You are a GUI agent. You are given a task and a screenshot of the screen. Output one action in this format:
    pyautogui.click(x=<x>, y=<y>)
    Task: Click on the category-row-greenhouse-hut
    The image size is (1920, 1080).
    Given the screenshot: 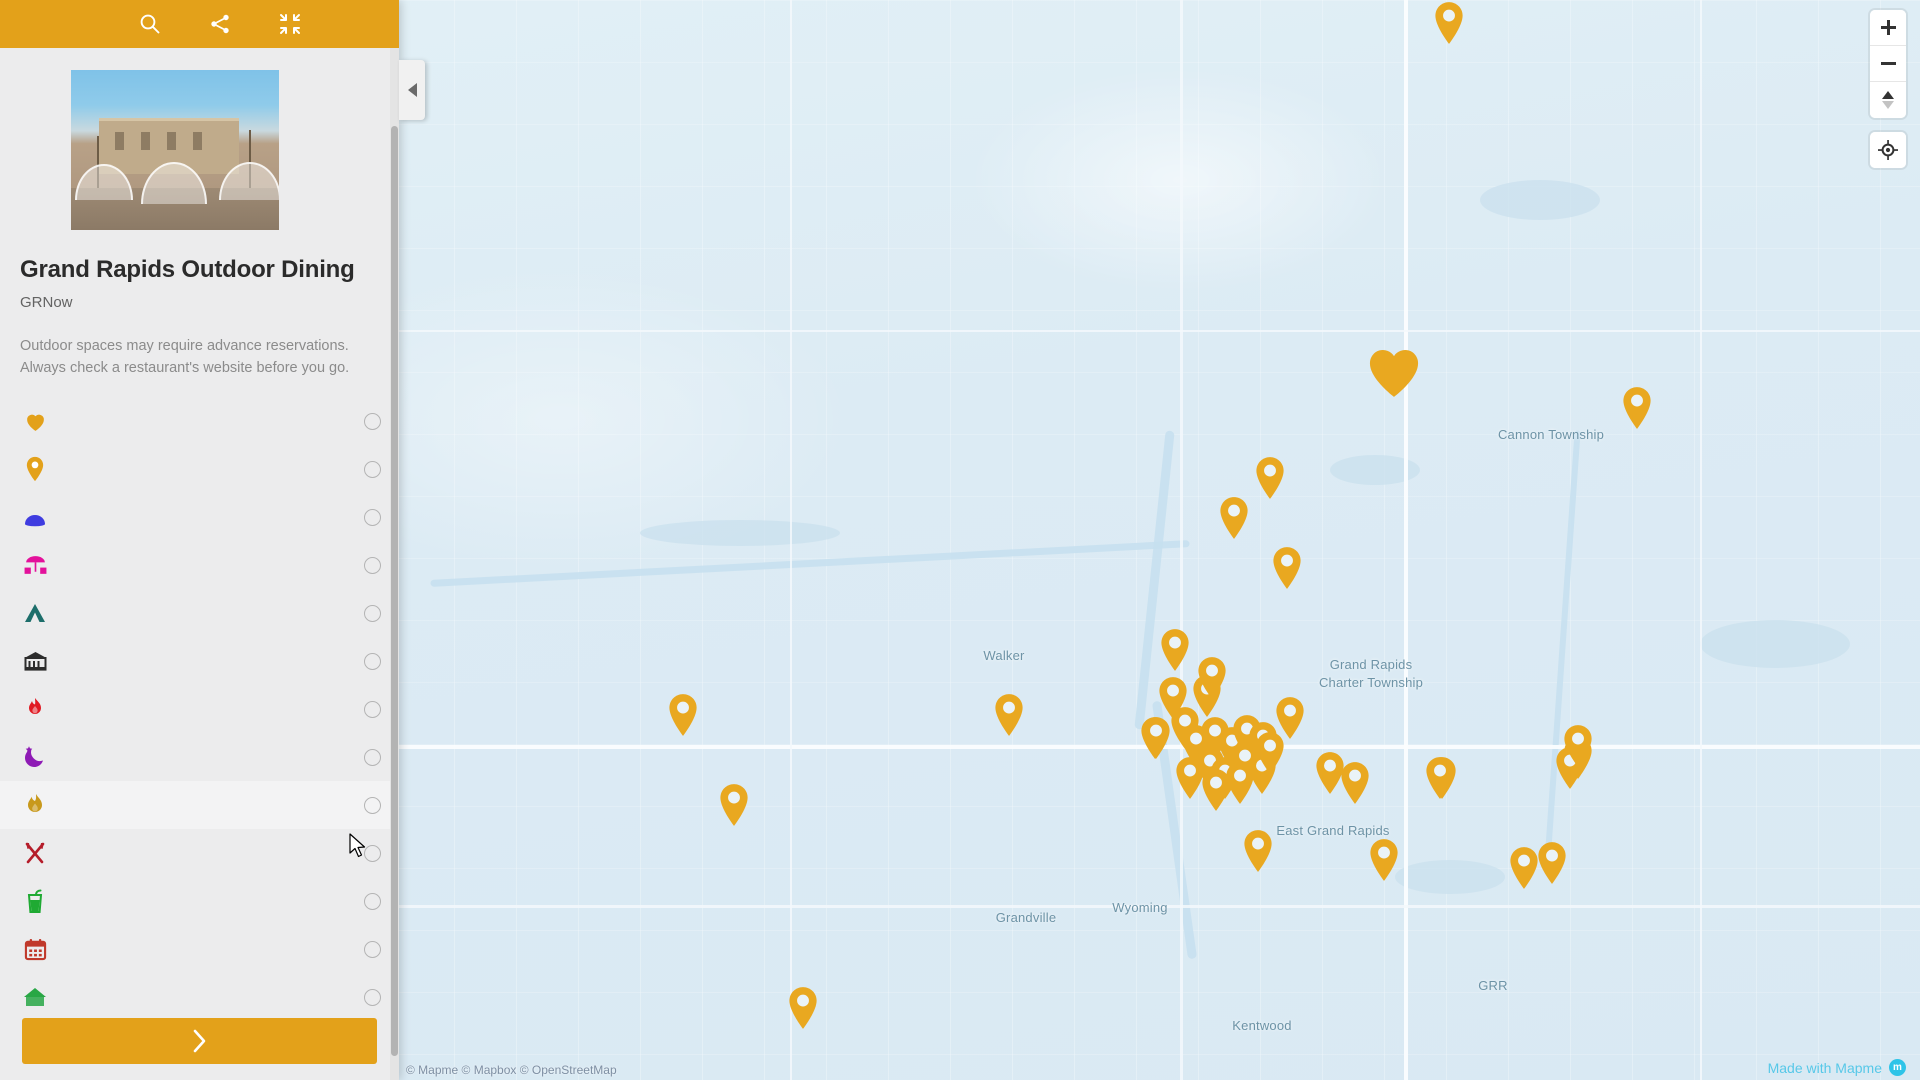 What is the action you would take?
    pyautogui.click(x=199, y=997)
    